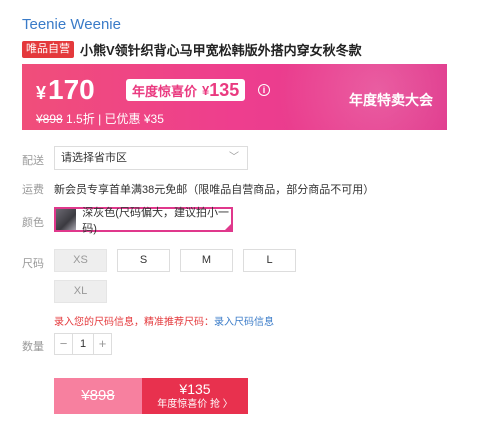 This screenshot has width=500, height=421. I want to click on delivery-label: 配送, so click(33, 161).